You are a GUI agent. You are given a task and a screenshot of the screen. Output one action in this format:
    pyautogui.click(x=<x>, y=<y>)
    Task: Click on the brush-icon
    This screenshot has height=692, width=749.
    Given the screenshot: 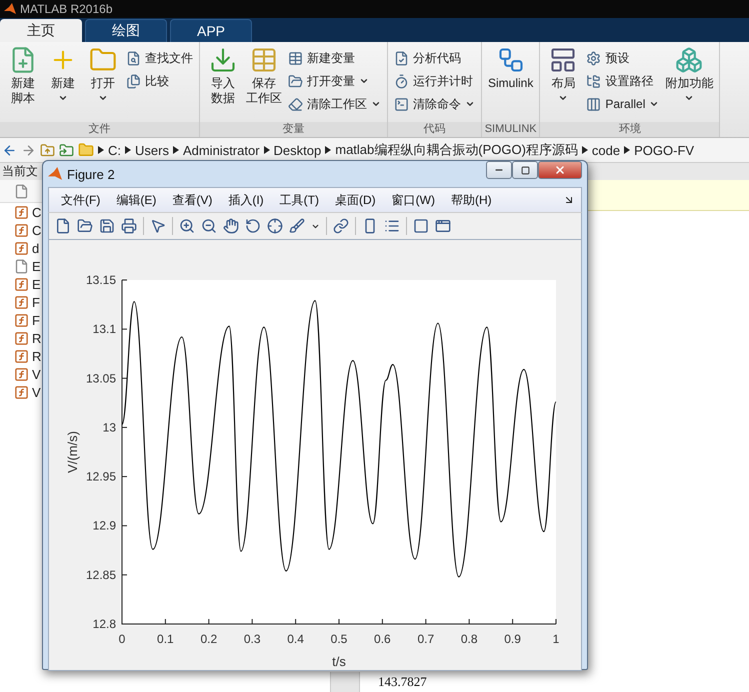 What is the action you would take?
    pyautogui.click(x=297, y=226)
    